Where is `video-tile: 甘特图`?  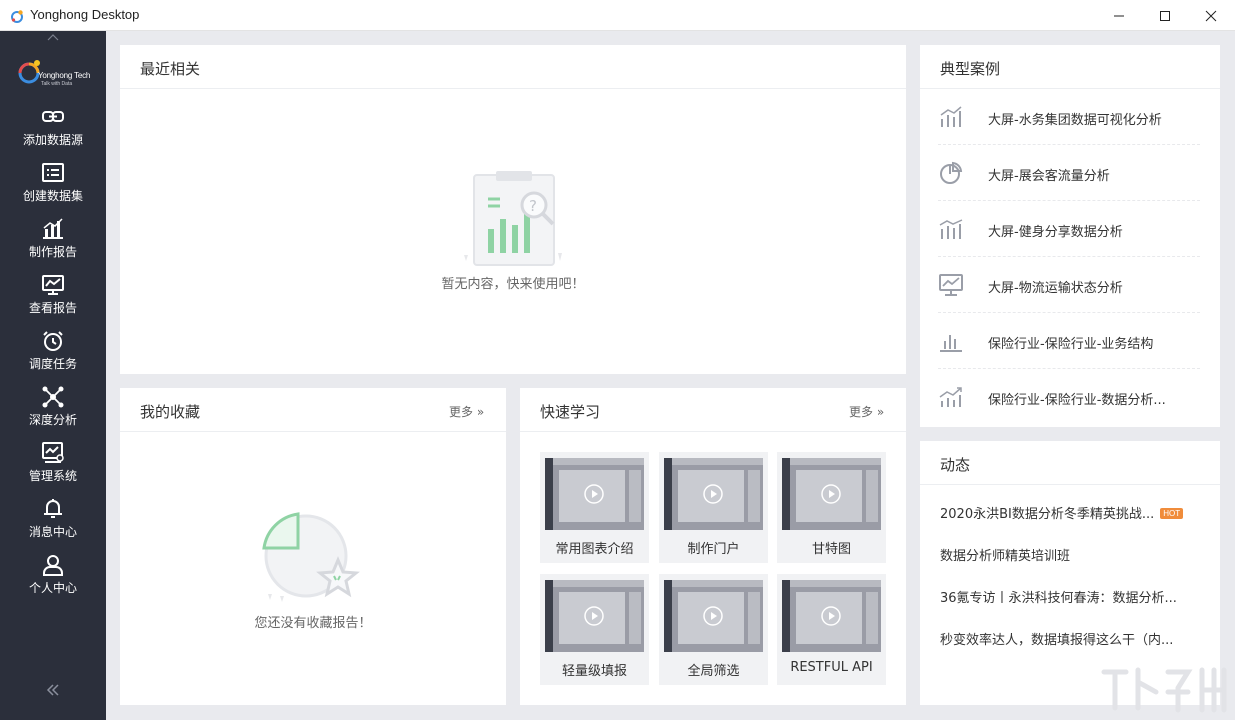
video-tile: 甘特图 is located at coordinates (831, 507).